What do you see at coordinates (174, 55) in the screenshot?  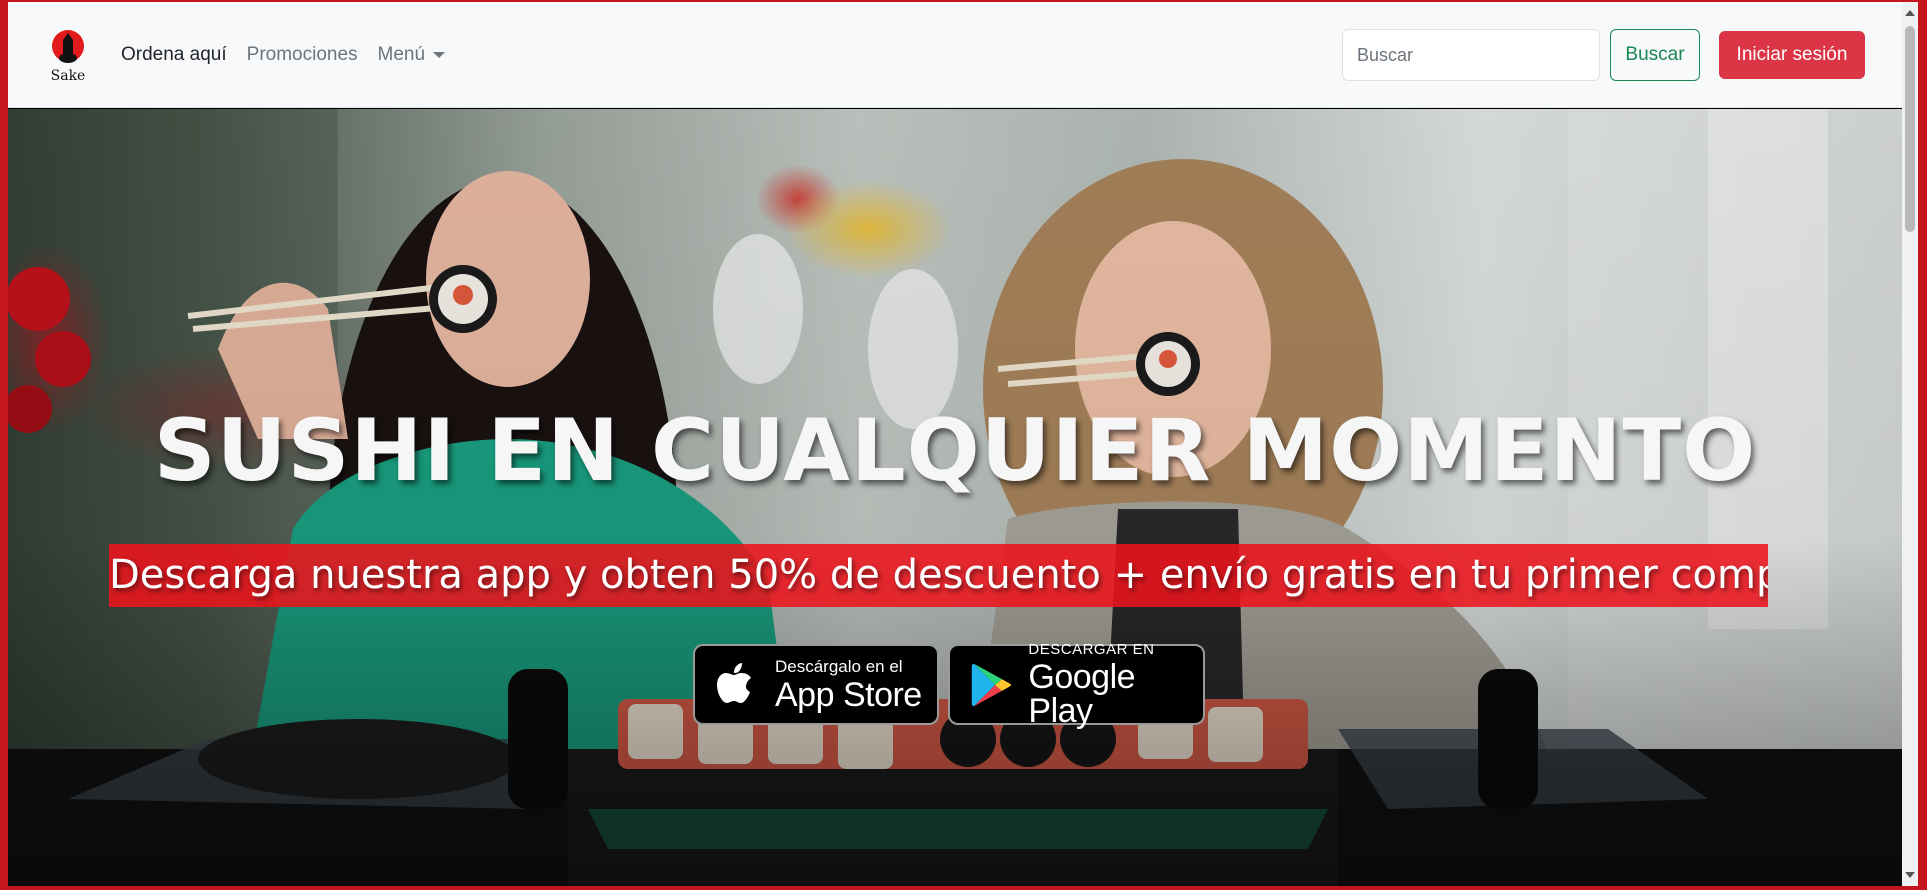 I see `nav-link-ordena: Ordena aquí` at bounding box center [174, 55].